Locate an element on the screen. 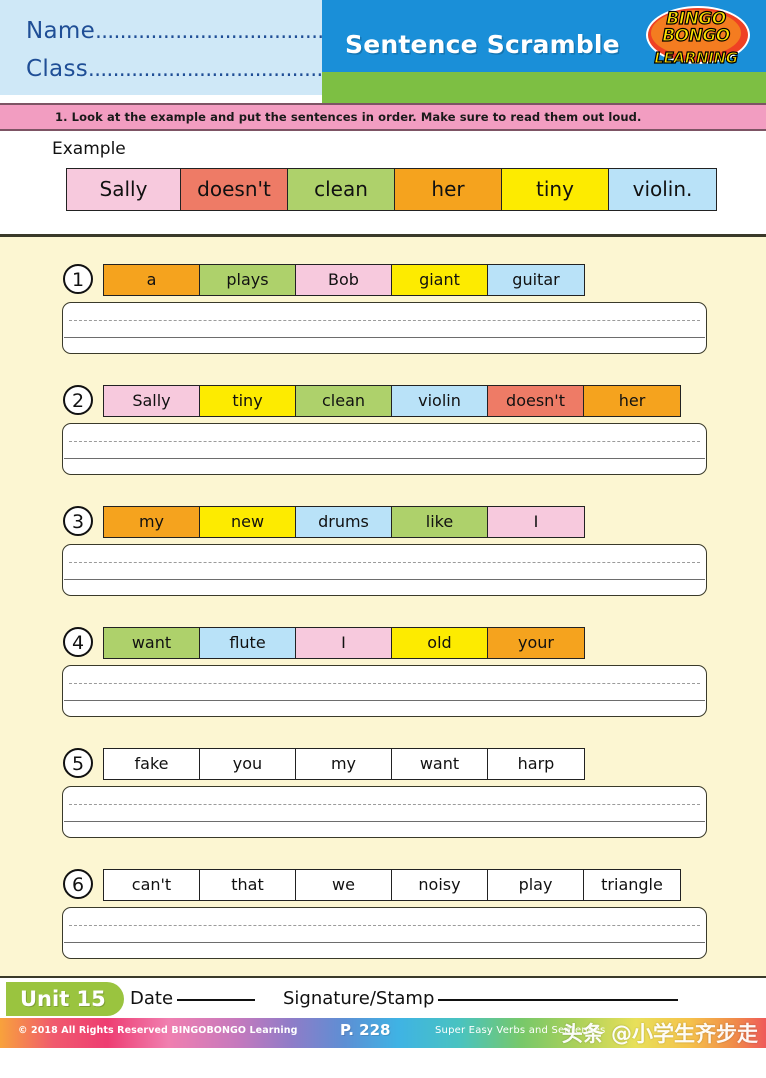 The image size is (766, 1078). footer-divider is located at coordinates (383, 977).